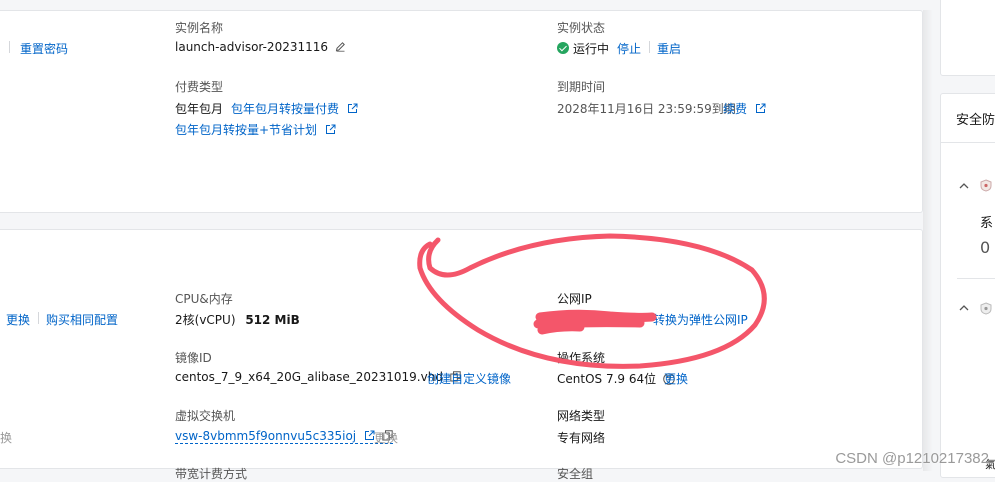 The height and width of the screenshot is (482, 995). What do you see at coordinates (676, 378) in the screenshot?
I see `os-change-link: 更换` at bounding box center [676, 378].